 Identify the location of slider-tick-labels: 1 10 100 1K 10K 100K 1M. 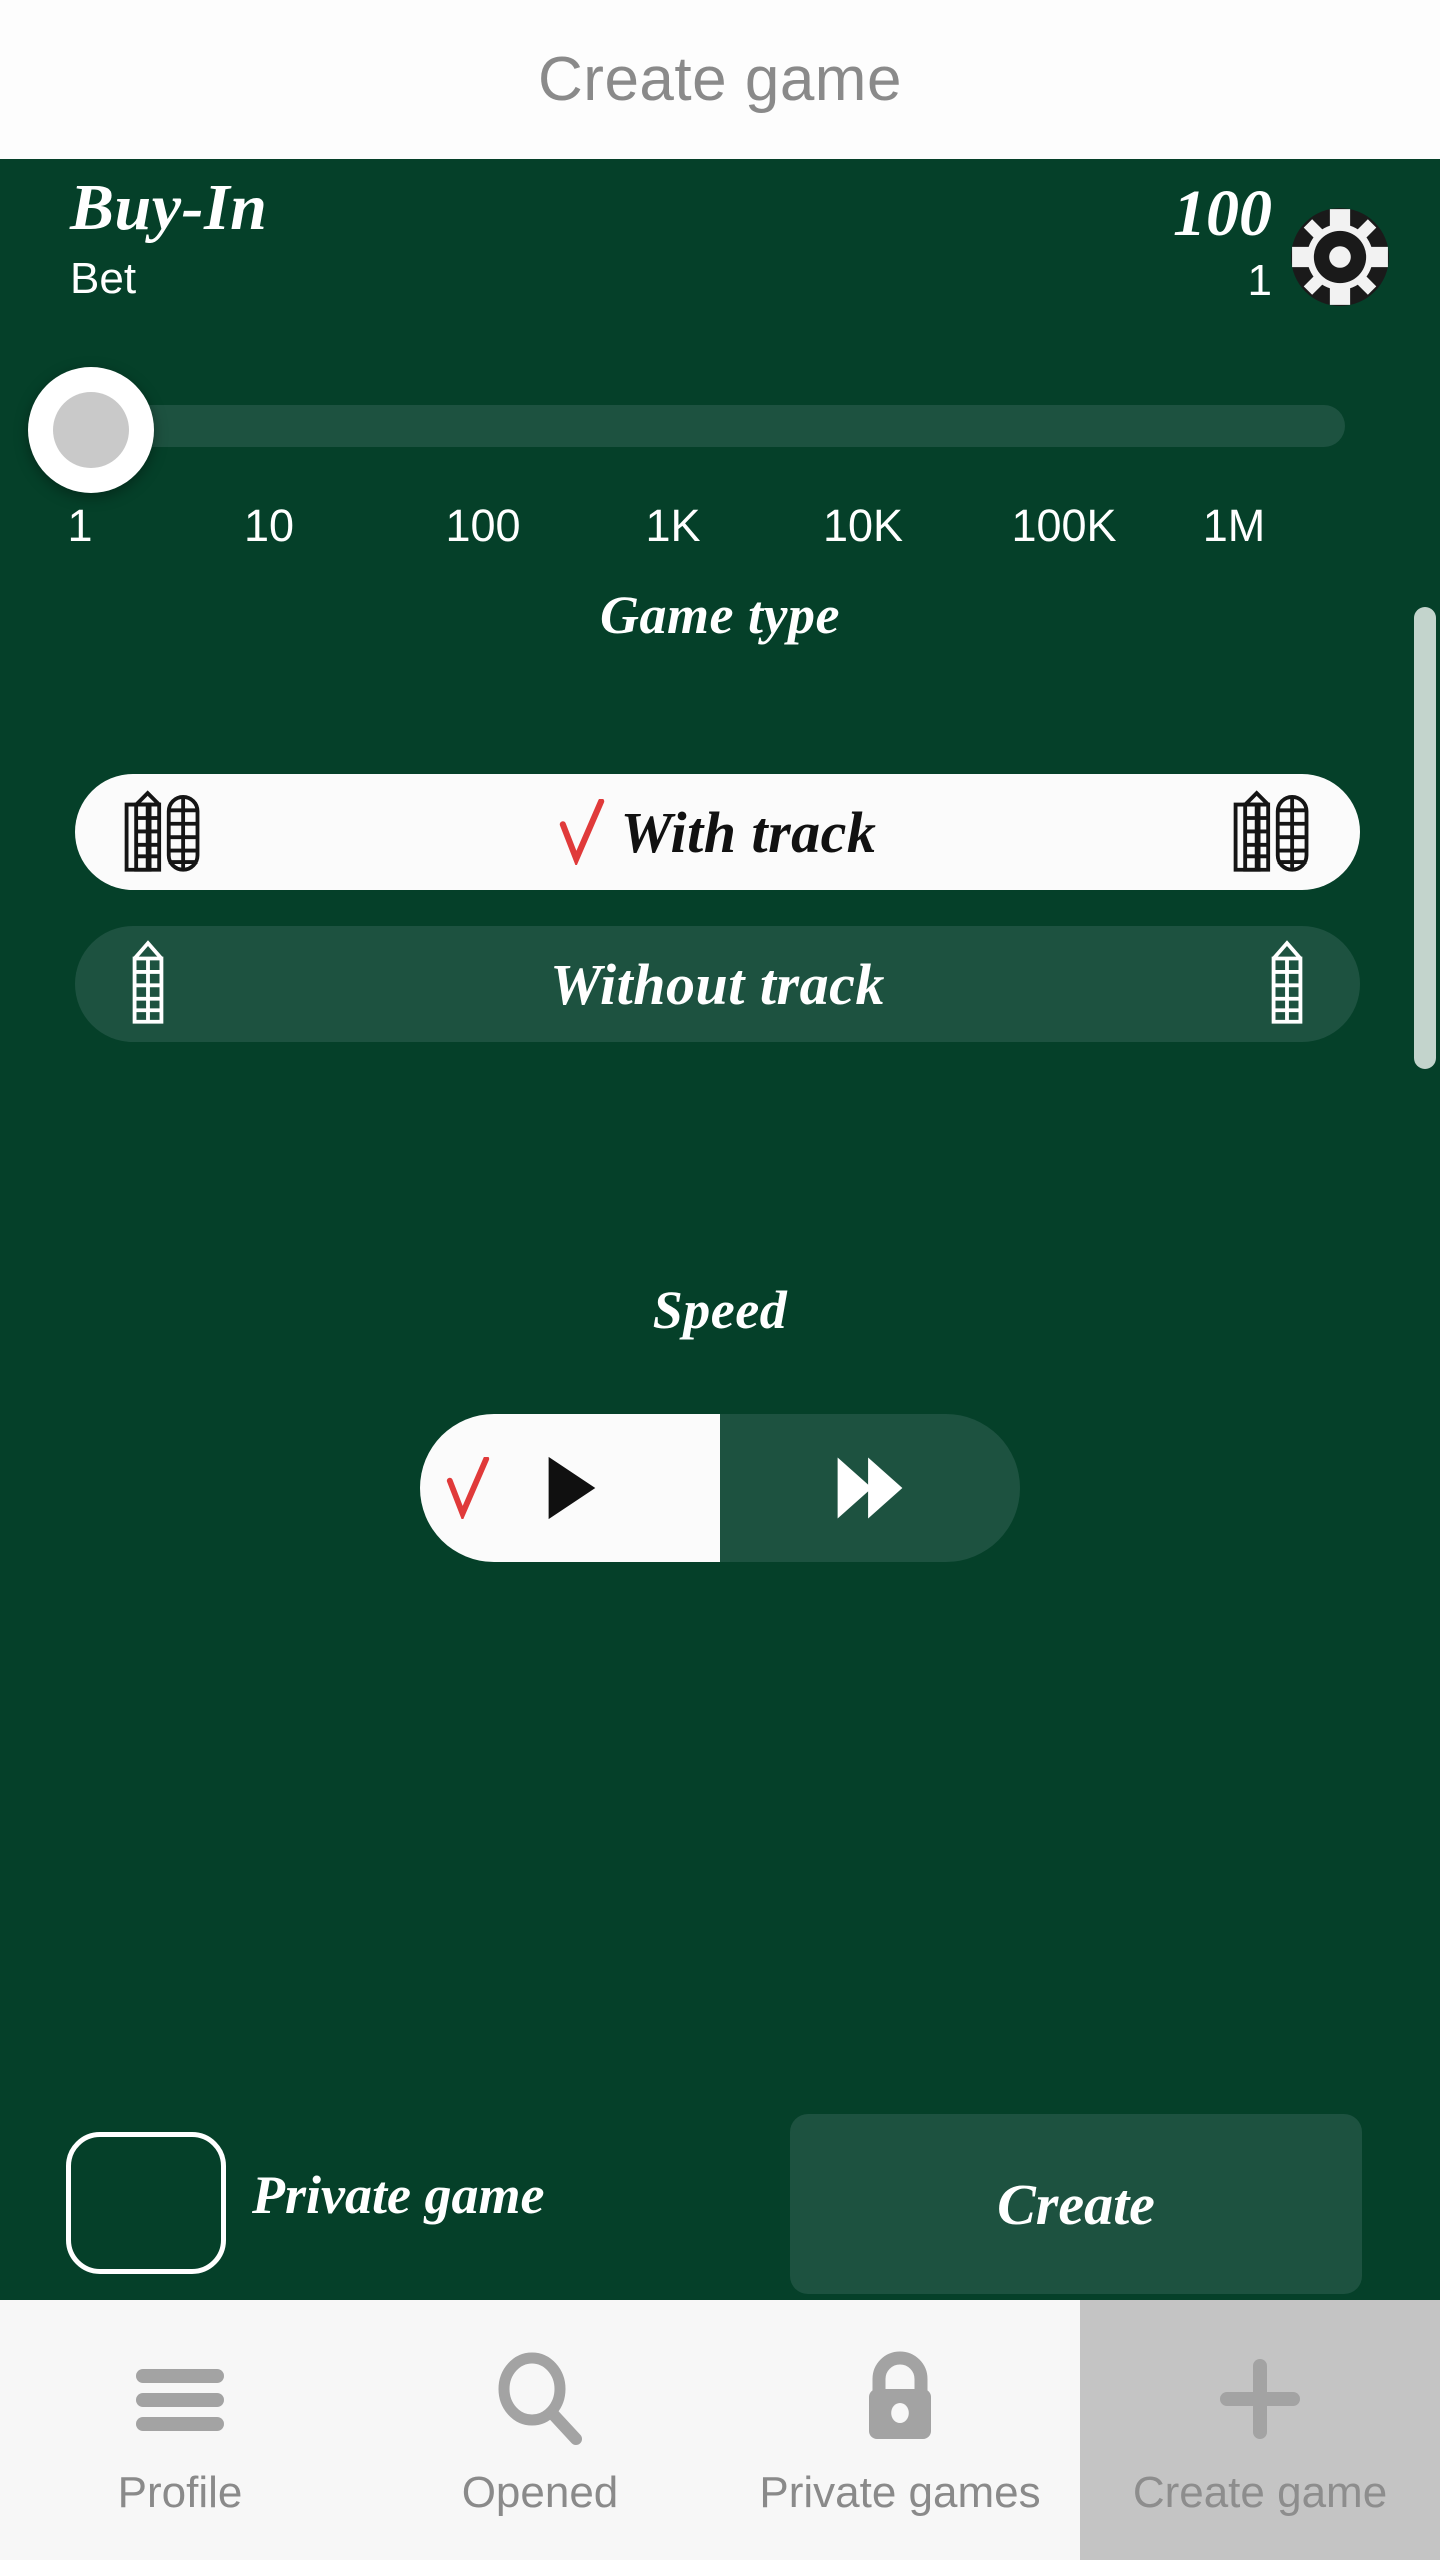
(720, 526).